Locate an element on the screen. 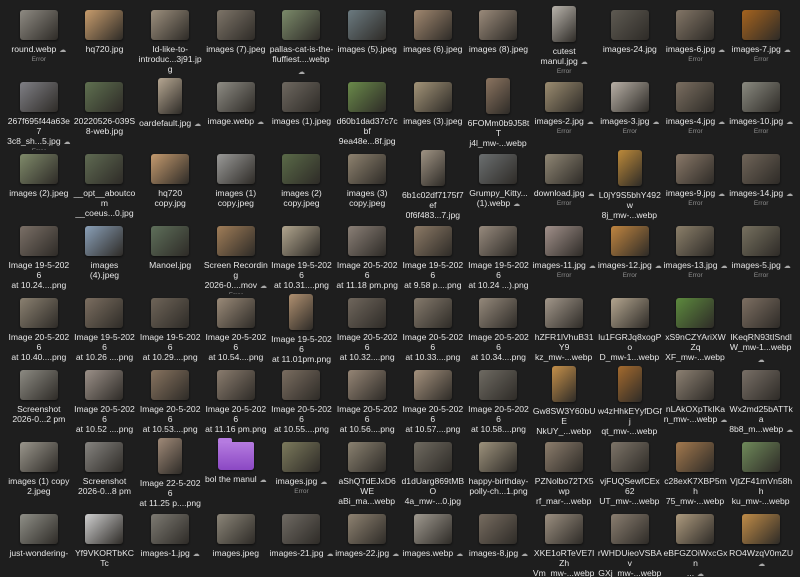 The image size is (800, 577). file-item: Image 20-5-2026 at 10.56....png is located at coordinates (367, 402).